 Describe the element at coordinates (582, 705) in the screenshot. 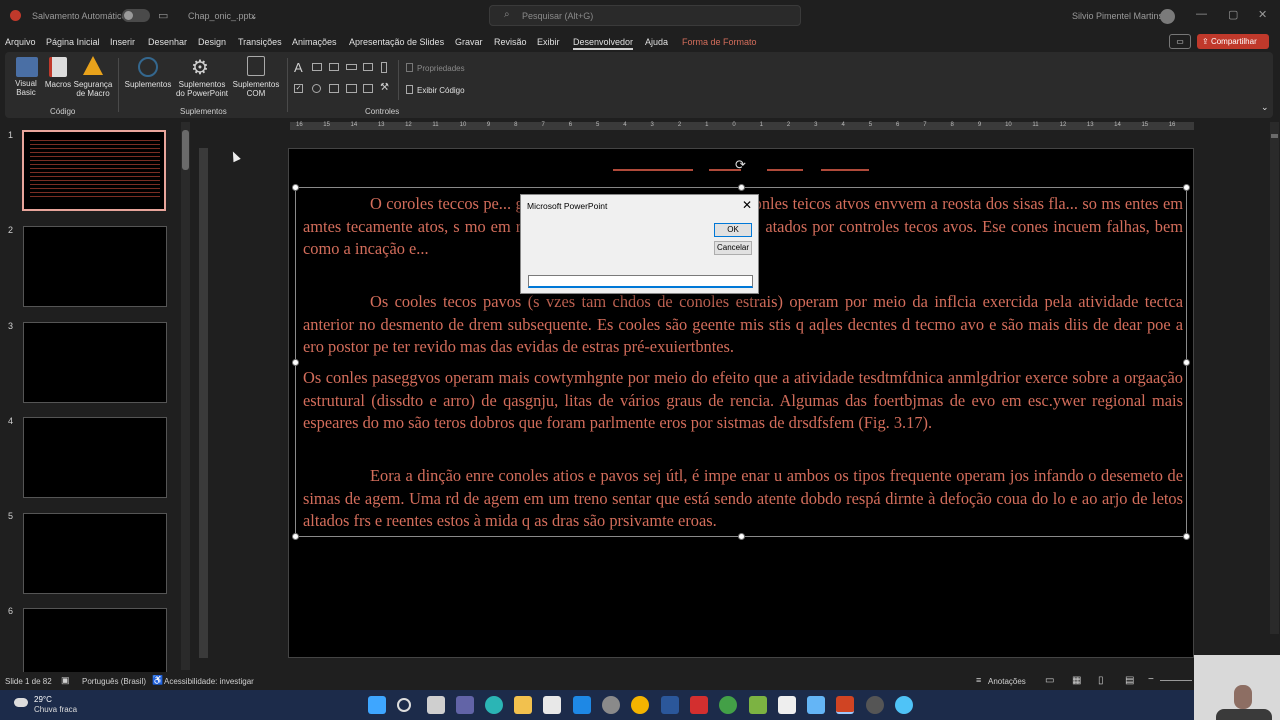

I see `mail-icon` at that location.